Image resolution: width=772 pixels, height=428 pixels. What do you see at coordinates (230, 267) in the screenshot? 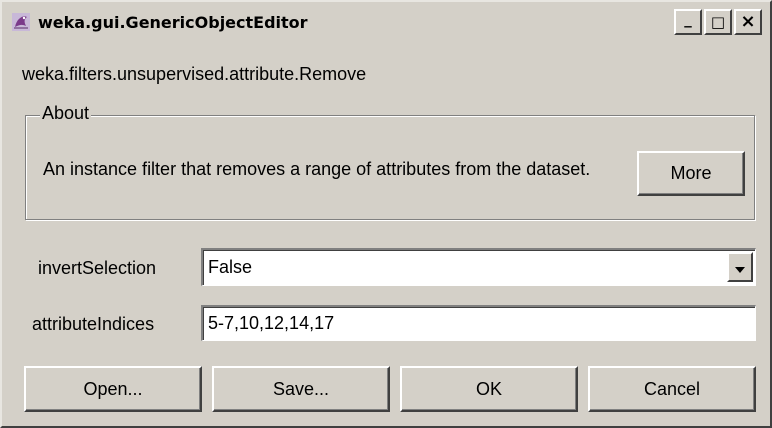
I see `invert-selection-value: False` at bounding box center [230, 267].